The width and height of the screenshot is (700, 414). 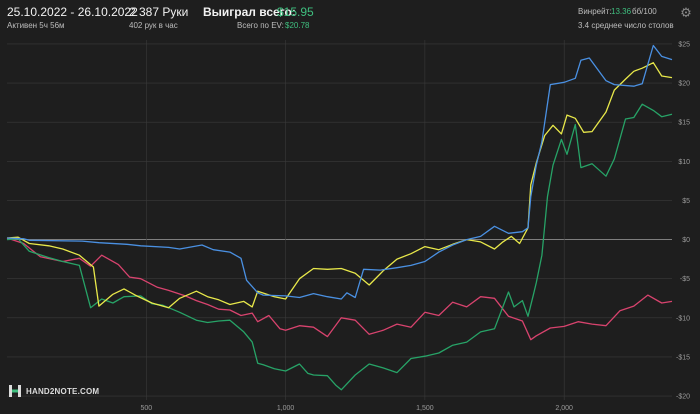 What do you see at coordinates (15, 391) in the screenshot?
I see `hand2note-logo-icon` at bounding box center [15, 391].